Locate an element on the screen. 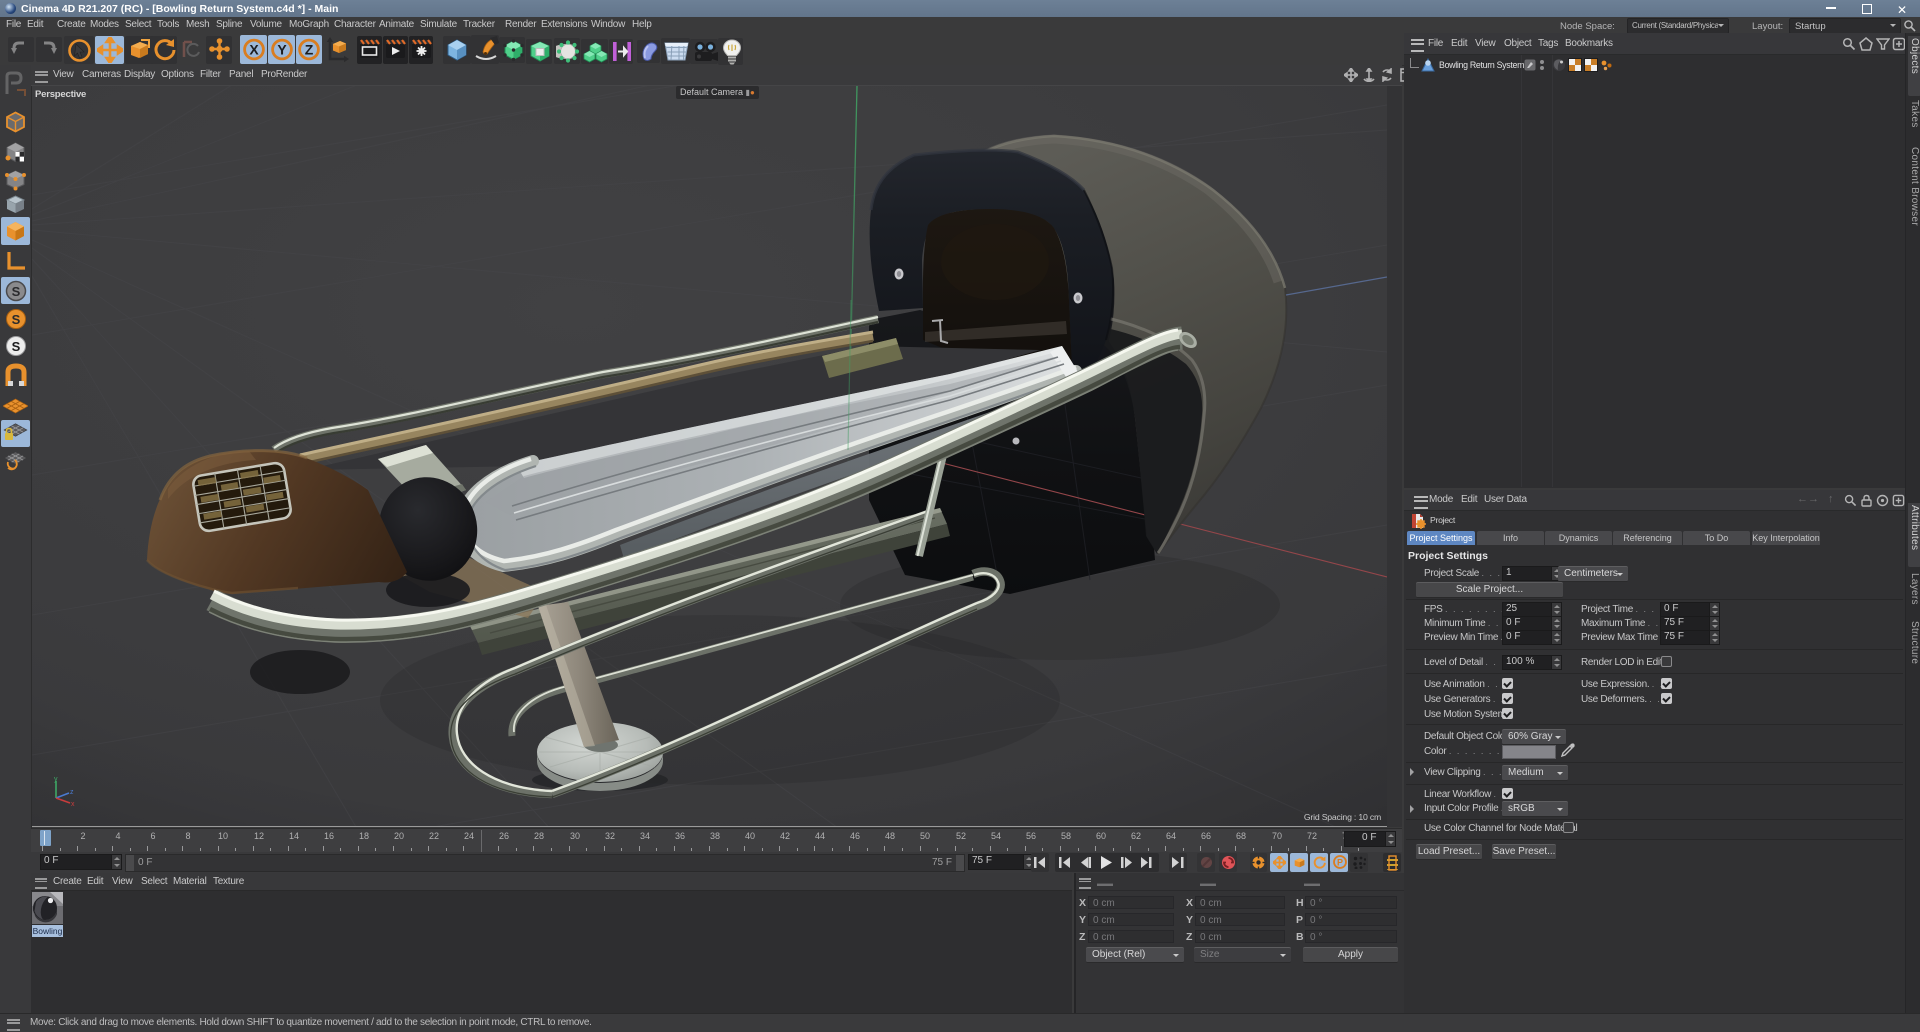 Image resolution: width=1920 pixels, height=1032 pixels. svg-text: y is located at coordinates (56, 779).